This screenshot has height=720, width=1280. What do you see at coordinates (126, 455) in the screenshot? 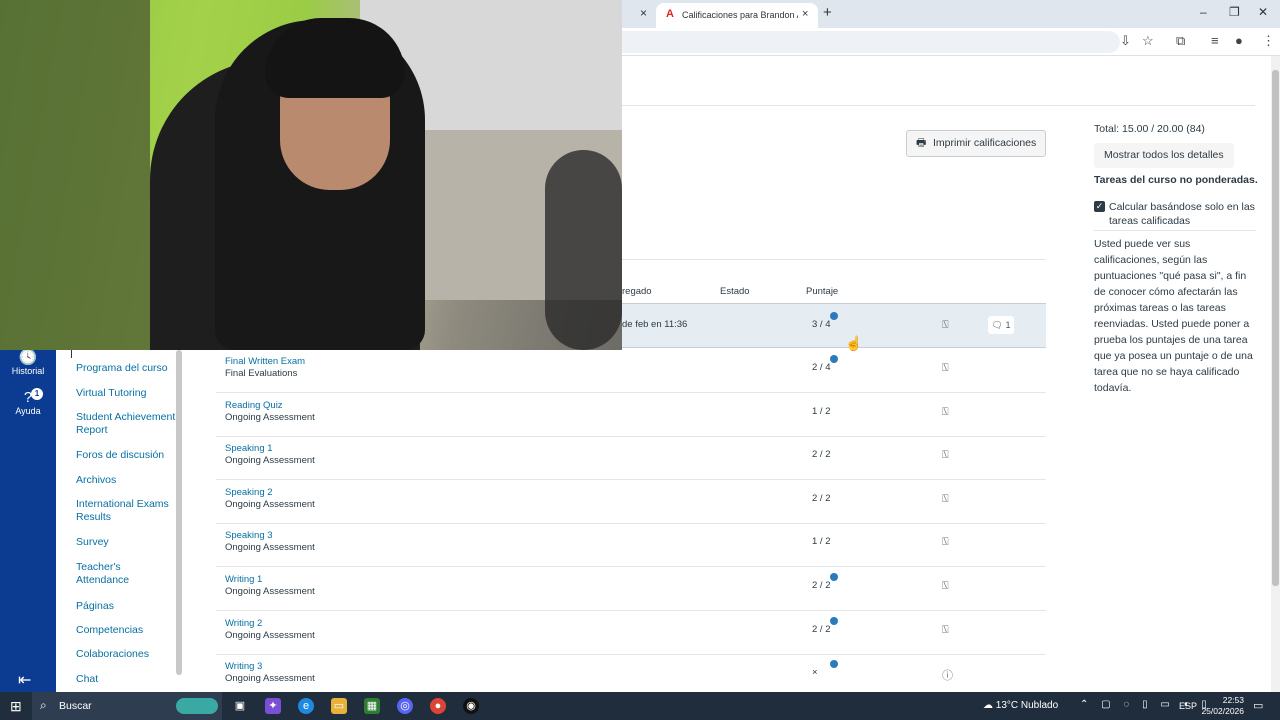
I see `course-nav-item: Foros de discusión` at bounding box center [126, 455].